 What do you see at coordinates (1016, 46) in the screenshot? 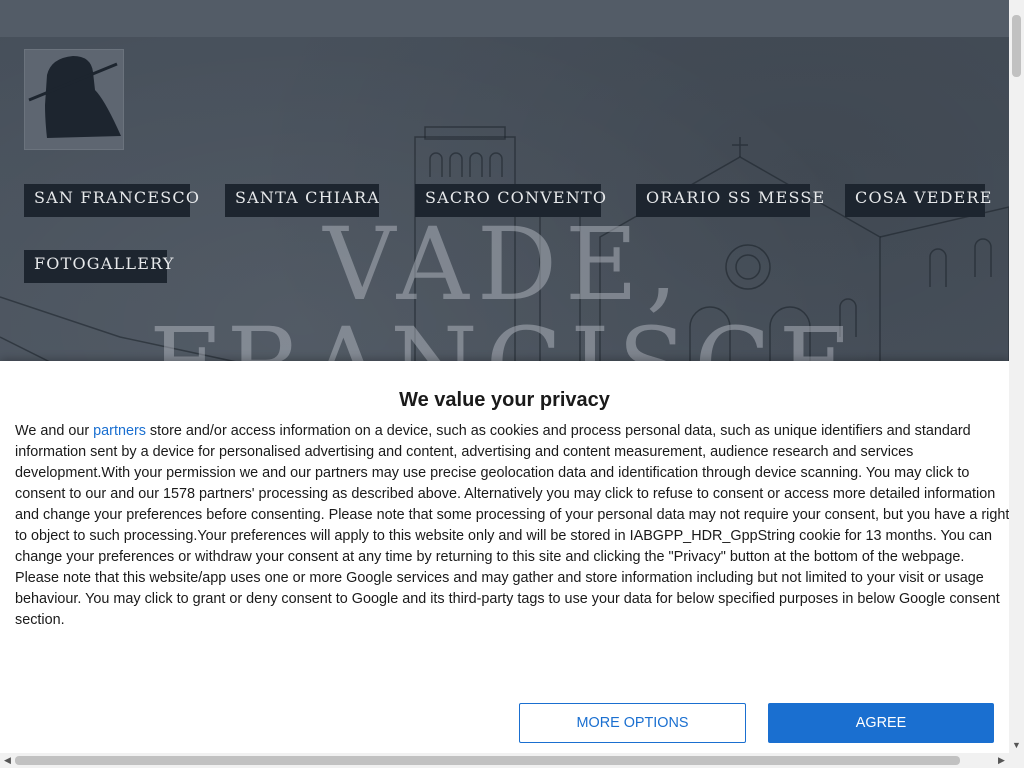
I see `vertical-scrollbar-thumb` at bounding box center [1016, 46].